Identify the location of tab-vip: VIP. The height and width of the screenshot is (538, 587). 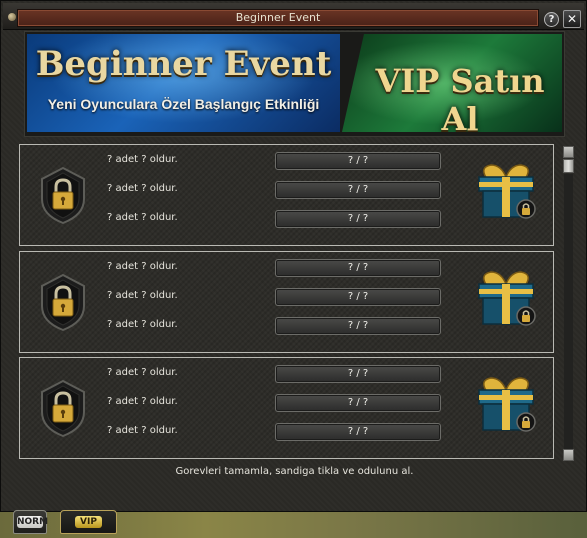
(88, 522).